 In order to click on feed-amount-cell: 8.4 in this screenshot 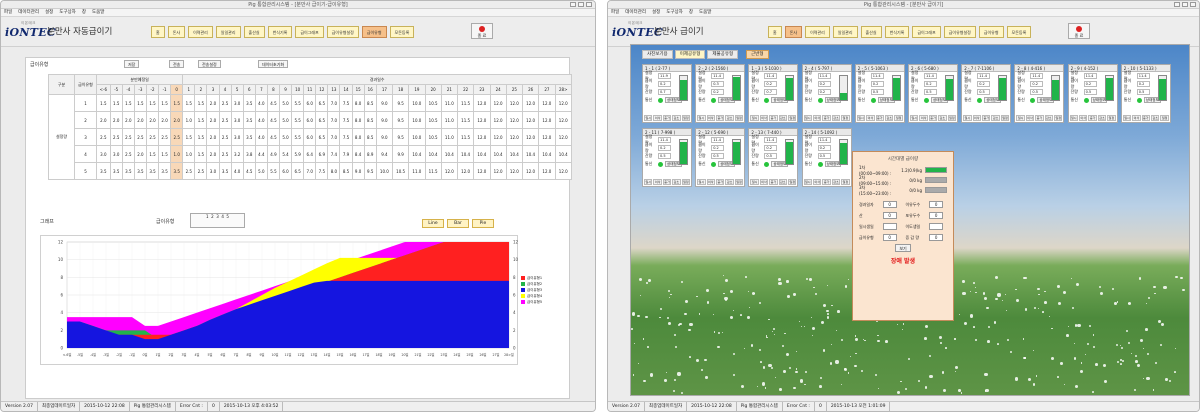, I will do `click(358, 154)`.